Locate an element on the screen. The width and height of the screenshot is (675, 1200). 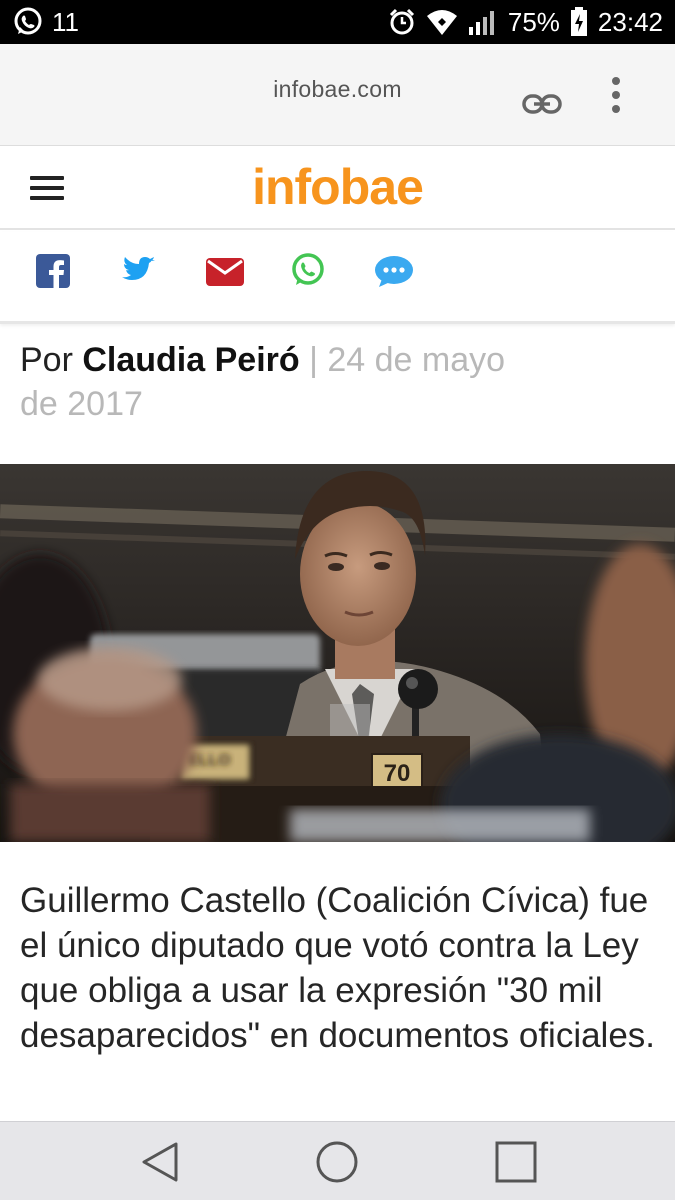
alarm-icon is located at coordinates (402, 22).